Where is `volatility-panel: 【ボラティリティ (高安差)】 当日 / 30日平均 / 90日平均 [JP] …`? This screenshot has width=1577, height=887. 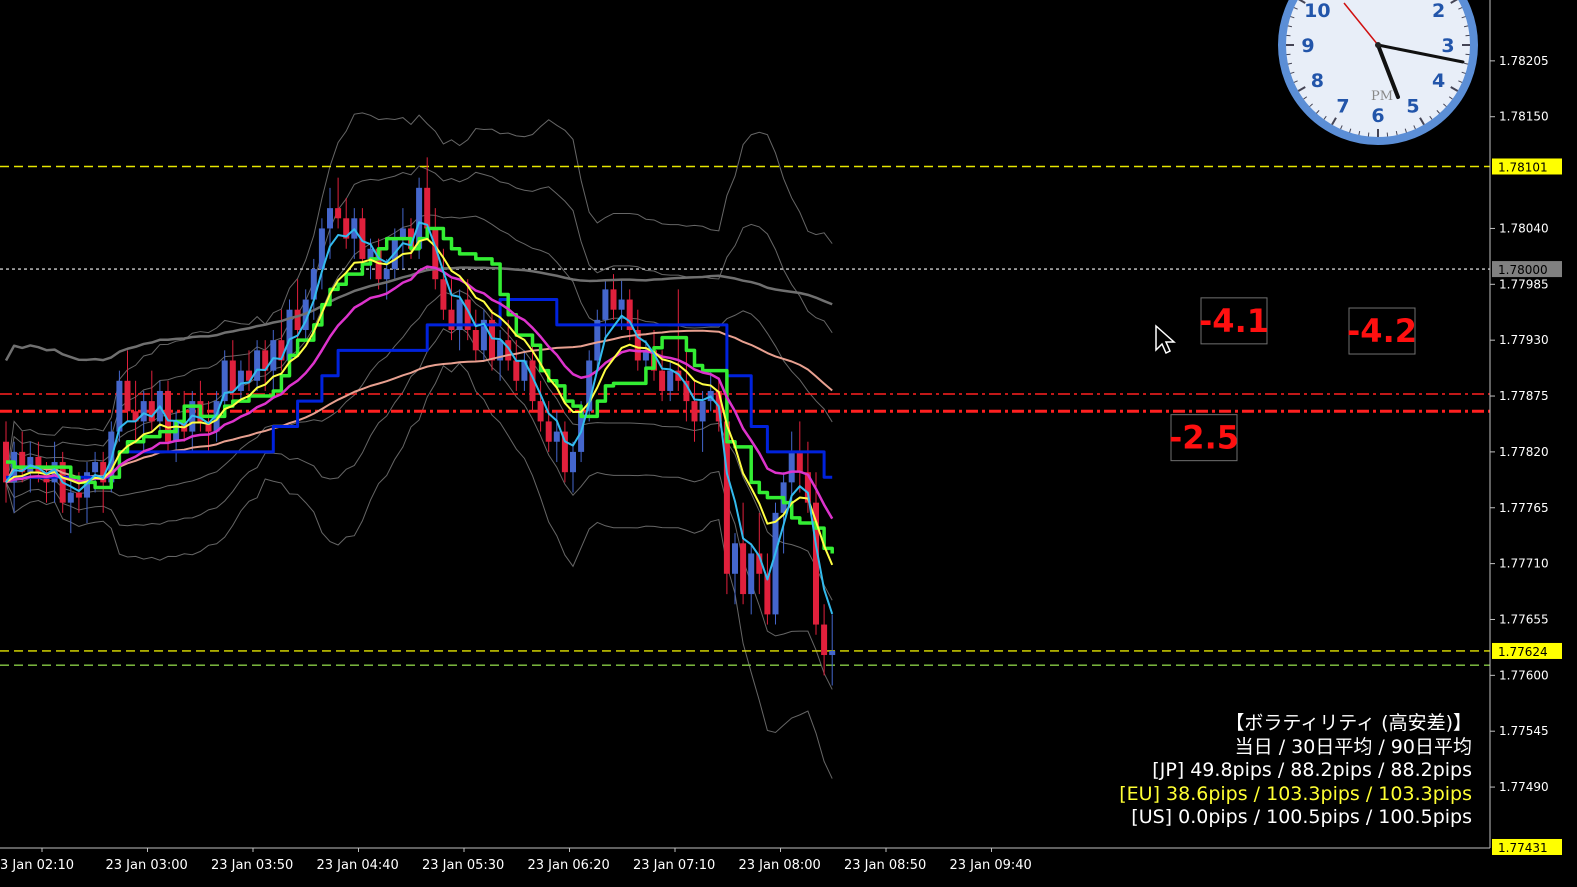
volatility-panel: 【ボラティリティ (高安差)】 当日 / 30日平均 / 90日平均 [JP] … is located at coordinates (1295, 771).